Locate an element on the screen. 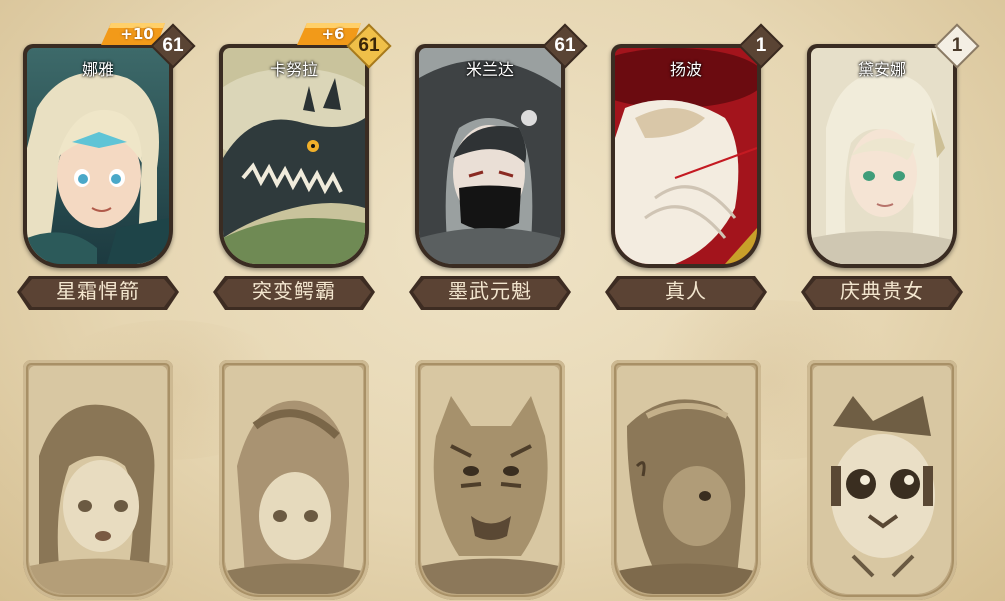  hero-title: 庆典贵女 is located at coordinates (882, 291).